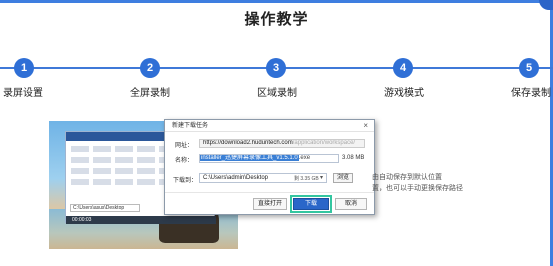  Describe the element at coordinates (404, 91) in the screenshot. I see `step-4-label: 游戏模式` at that location.